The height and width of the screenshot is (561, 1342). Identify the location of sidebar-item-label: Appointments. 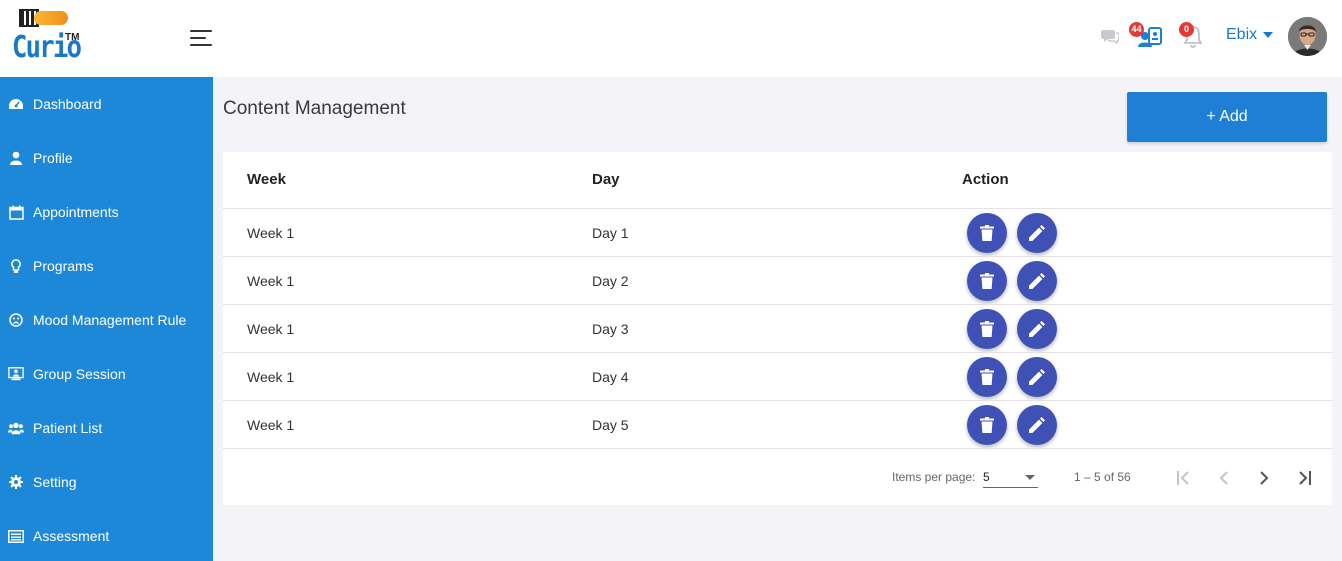
(76, 212).